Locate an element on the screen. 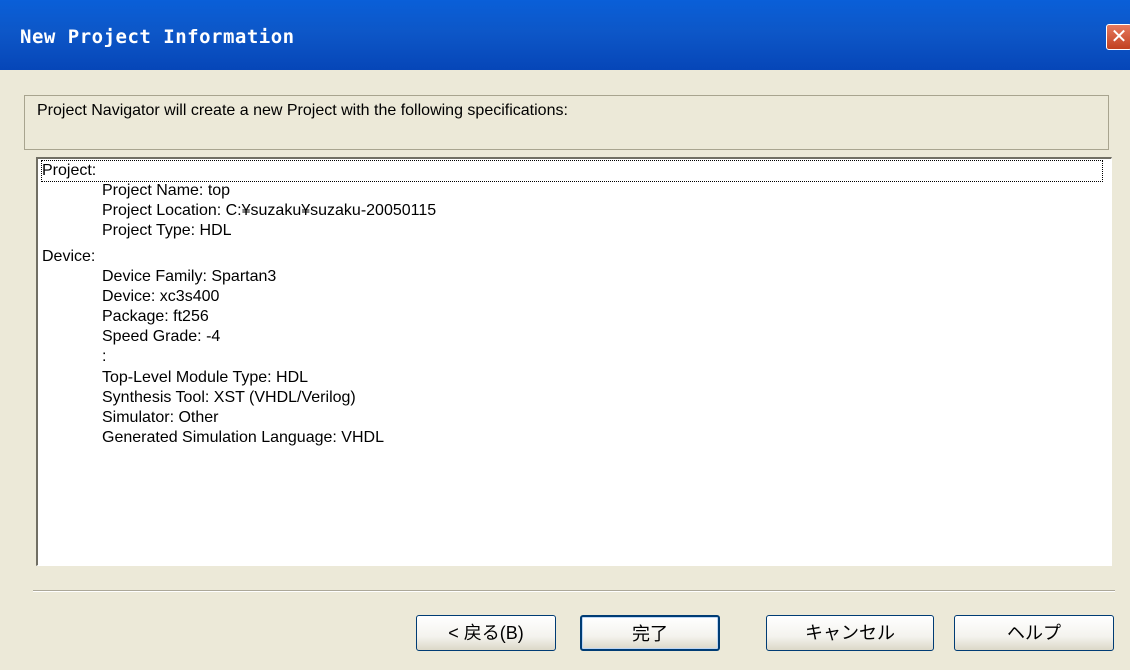  close-icon: ✕ is located at coordinates (1118, 37).